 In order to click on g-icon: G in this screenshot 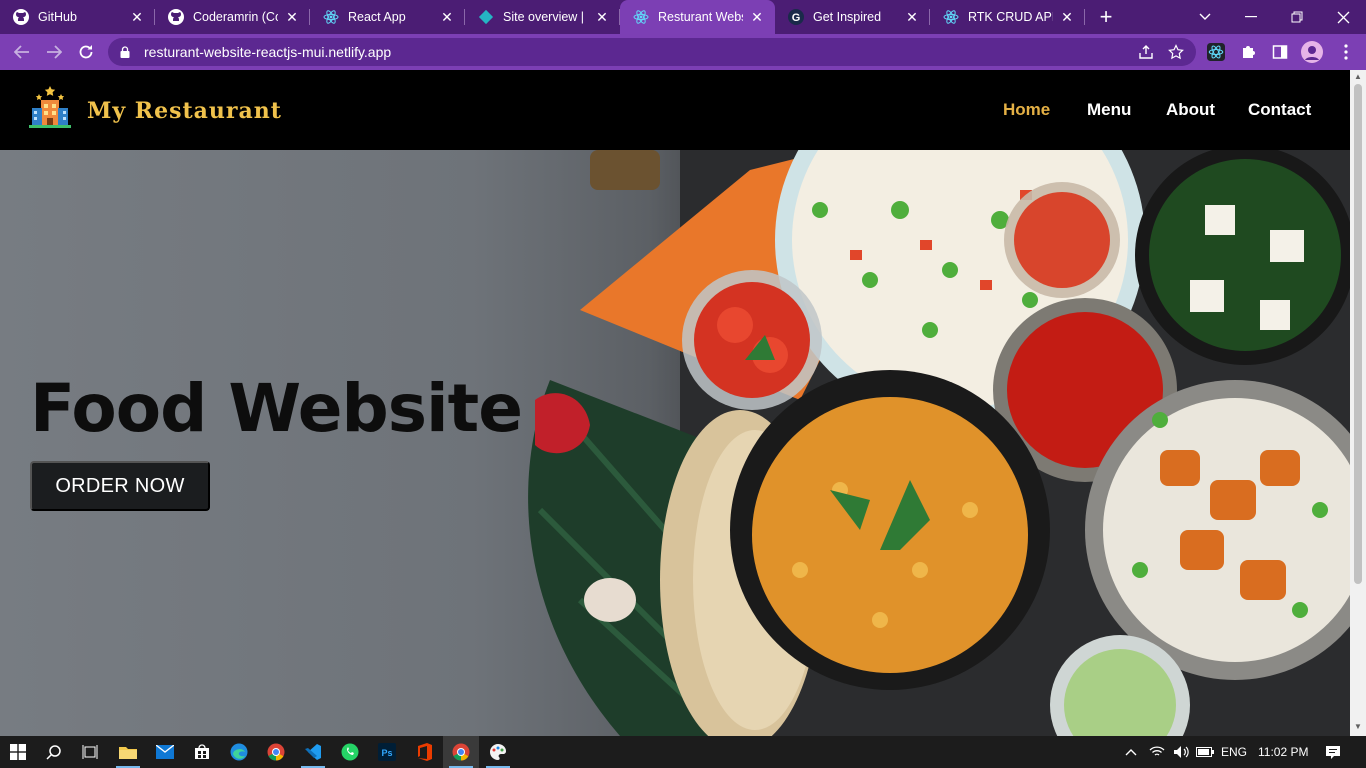, I will do `click(796, 17)`.